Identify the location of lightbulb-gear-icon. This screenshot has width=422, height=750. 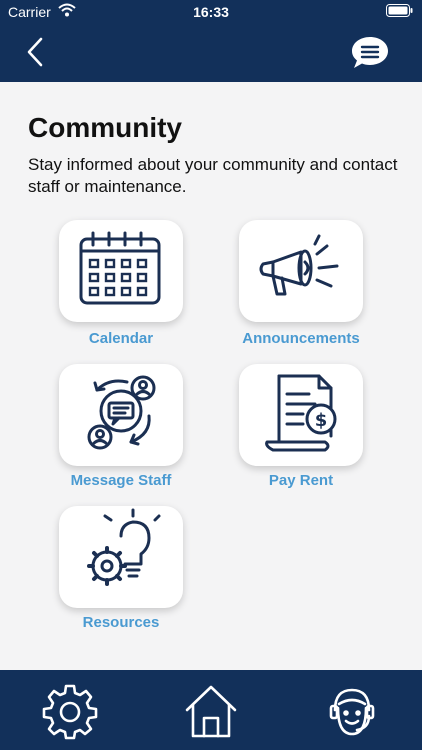
(124, 547).